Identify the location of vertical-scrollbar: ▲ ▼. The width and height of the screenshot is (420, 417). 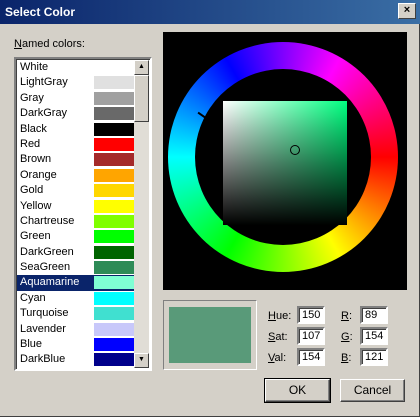
(141, 214).